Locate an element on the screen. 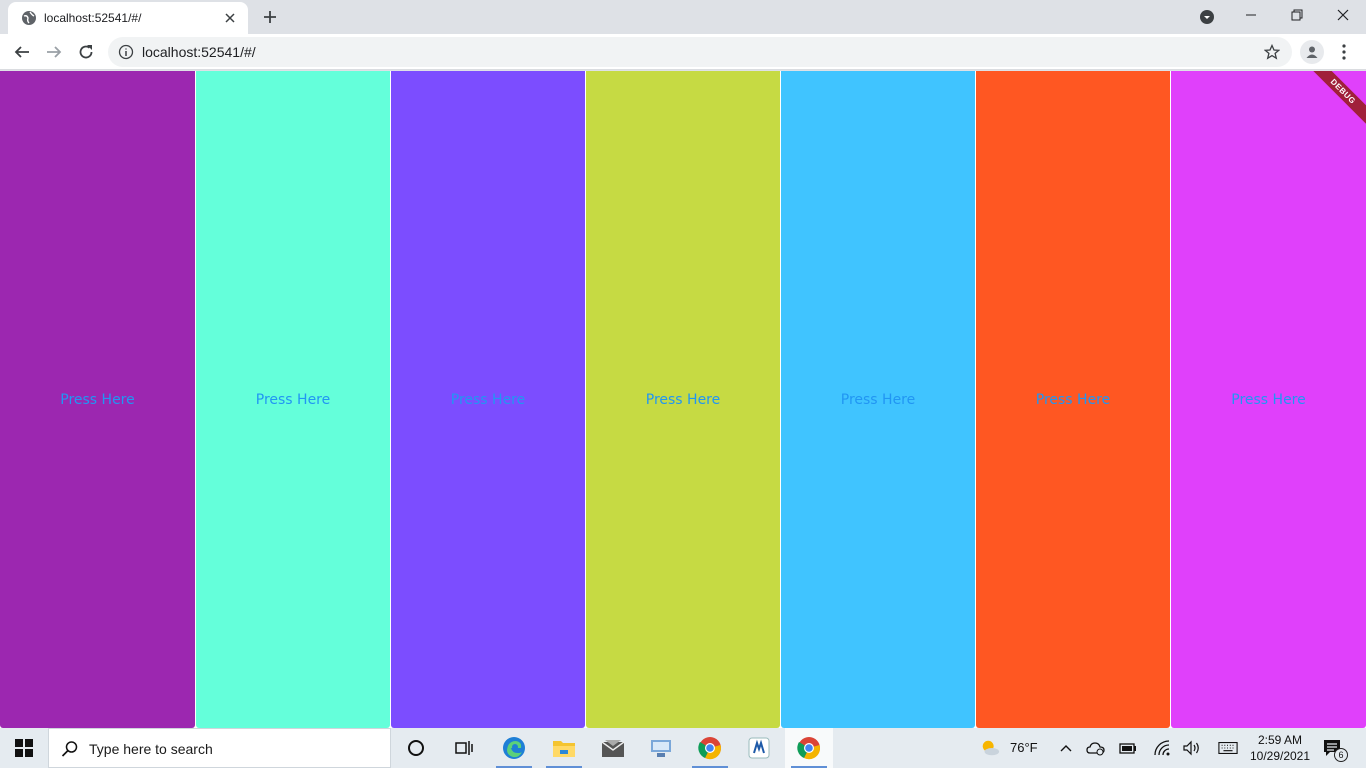  info-icon is located at coordinates (126, 52).